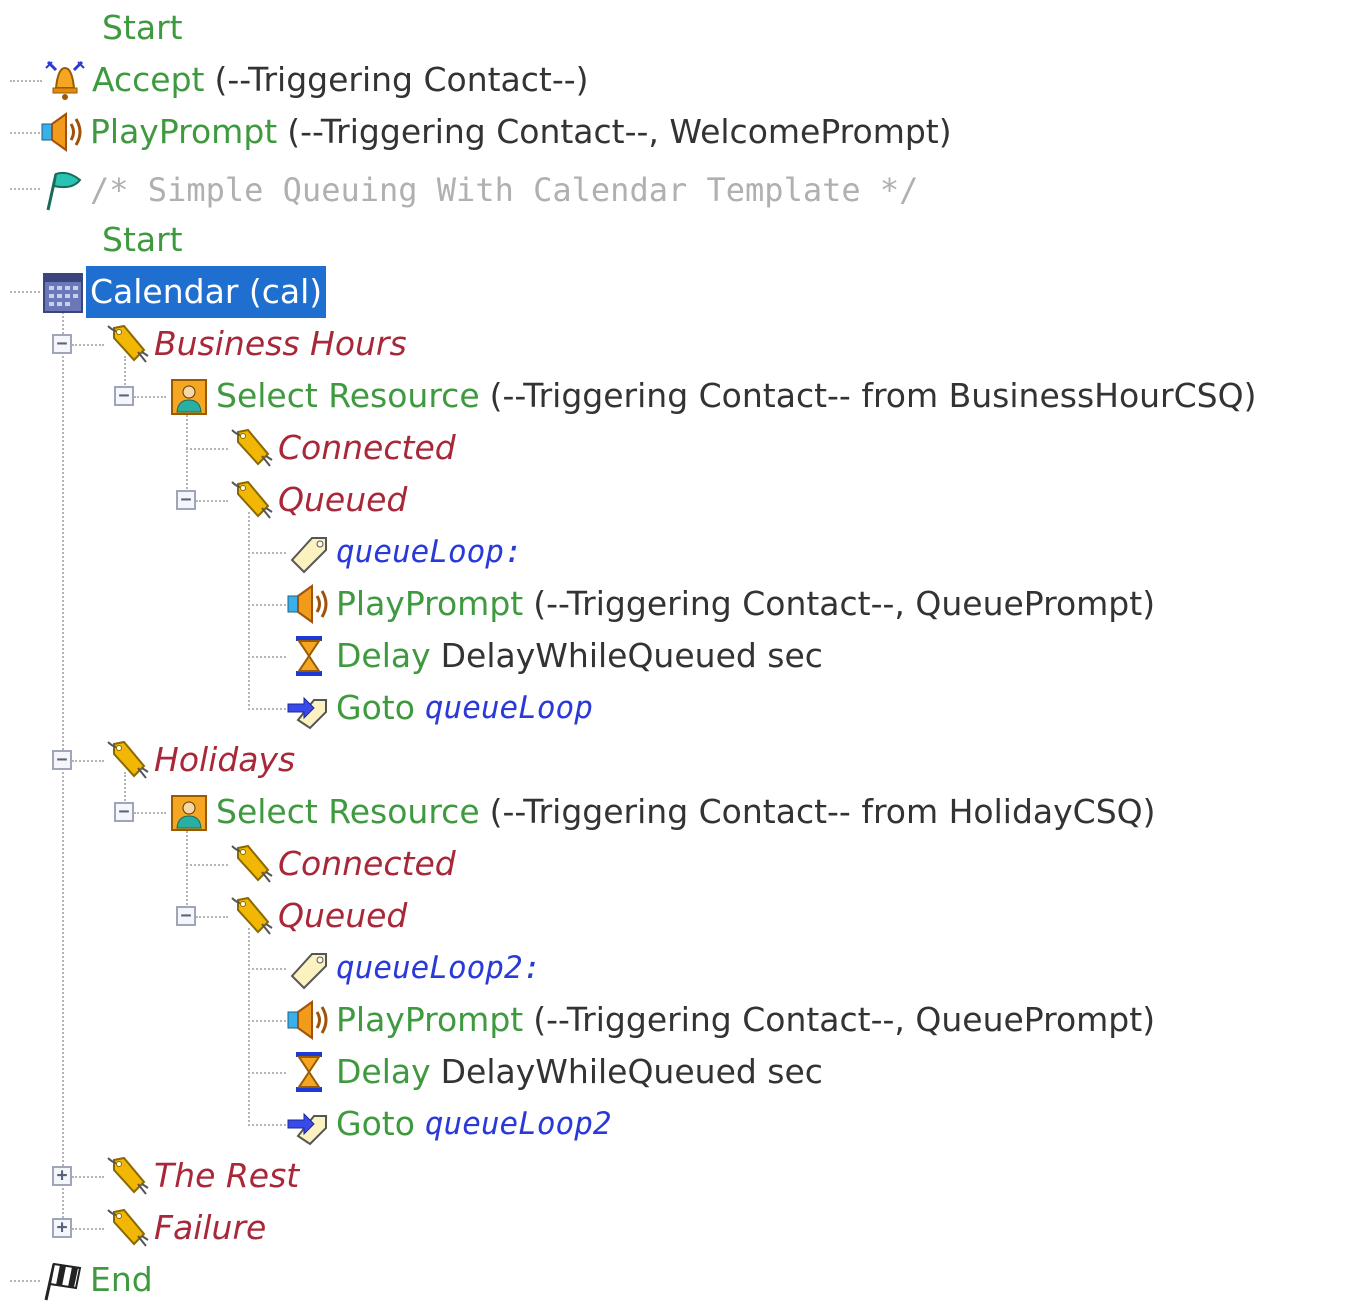  I want to click on start-label: Start, so click(142, 27).